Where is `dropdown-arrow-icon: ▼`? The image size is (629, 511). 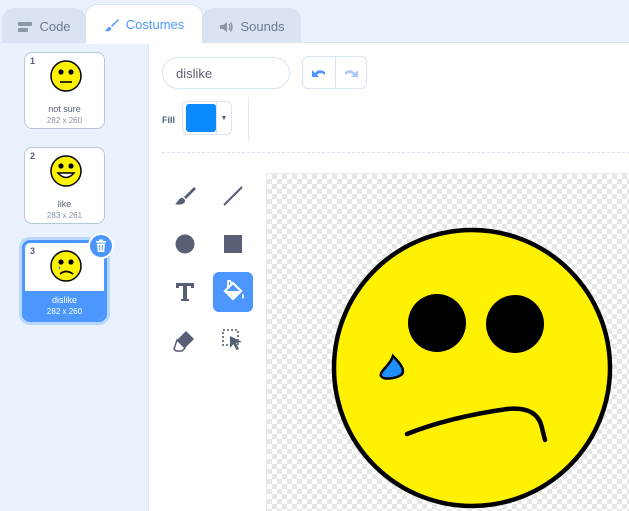 dropdown-arrow-icon: ▼ is located at coordinates (223, 118).